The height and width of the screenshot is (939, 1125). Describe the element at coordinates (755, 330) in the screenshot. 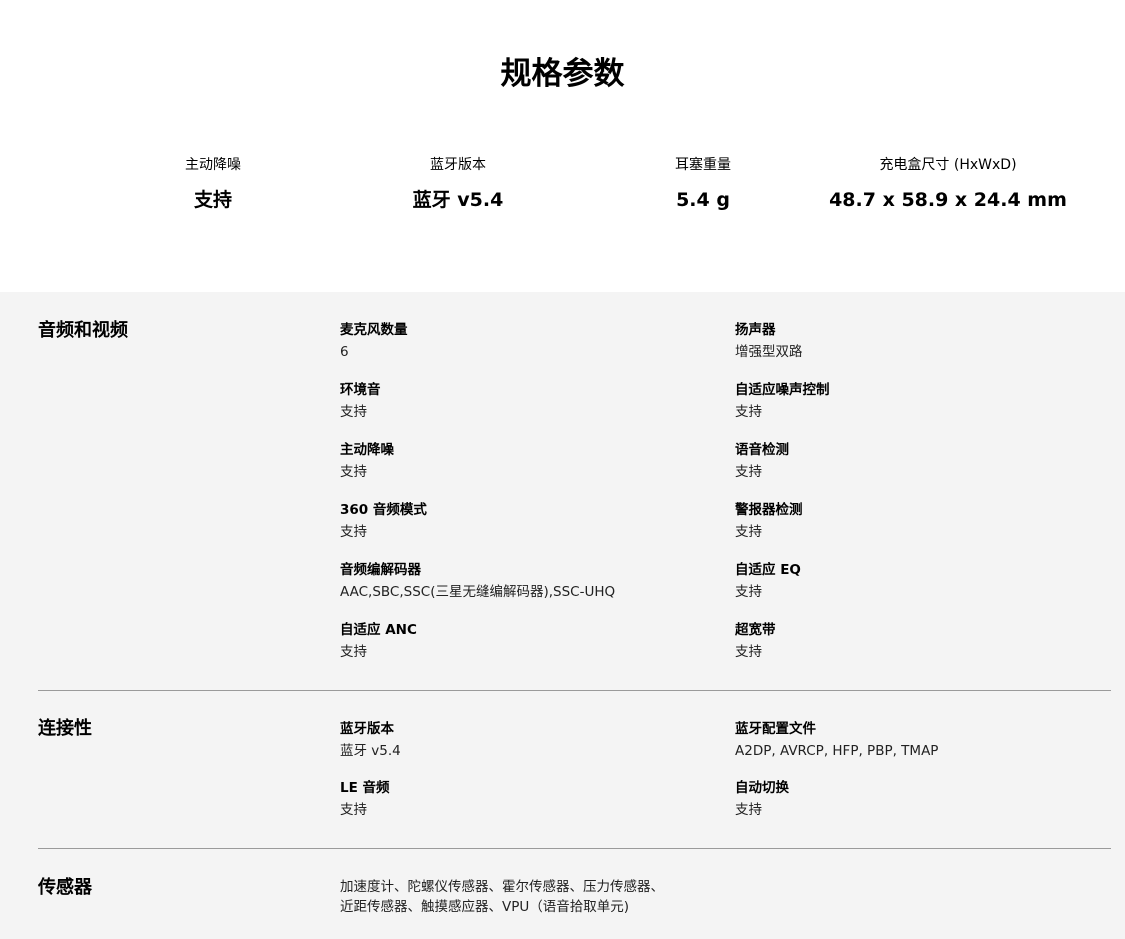

I see `spec-name: 扬声器` at that location.